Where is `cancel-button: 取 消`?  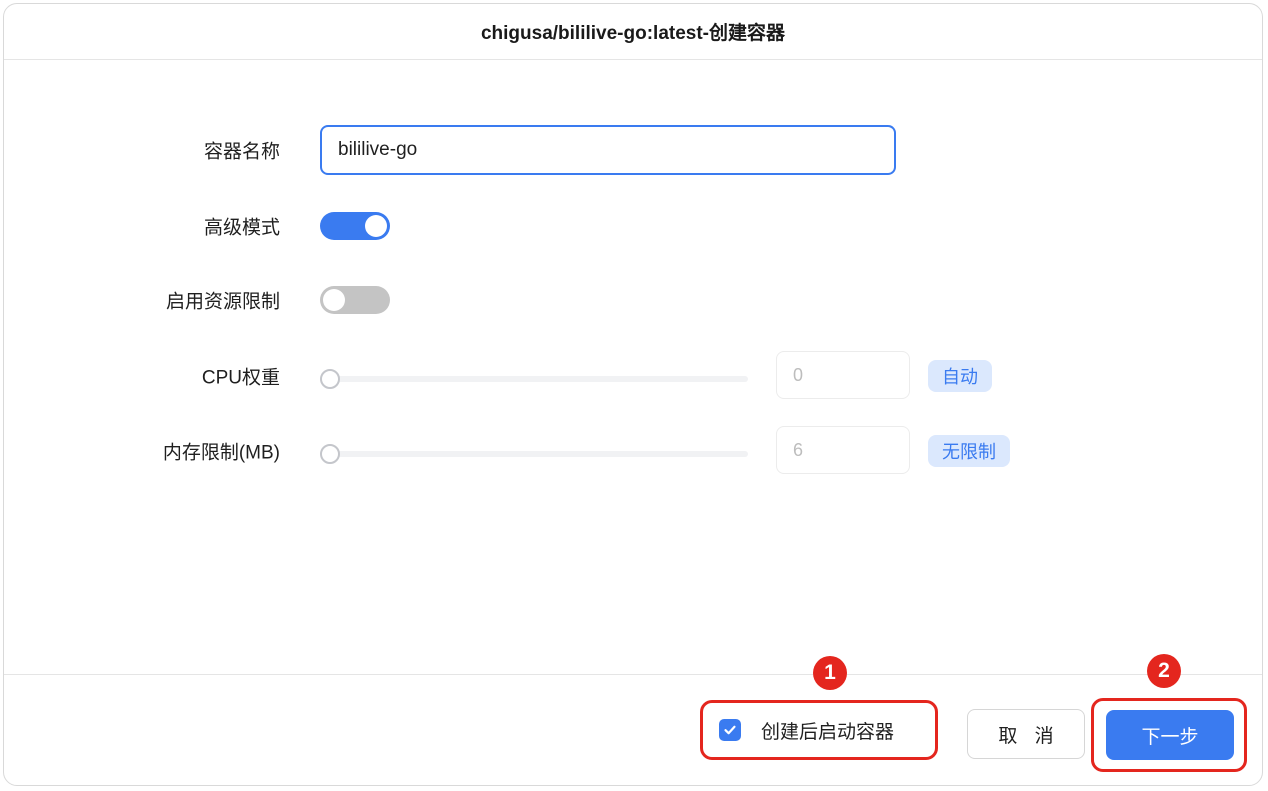 cancel-button: 取 消 is located at coordinates (1026, 734).